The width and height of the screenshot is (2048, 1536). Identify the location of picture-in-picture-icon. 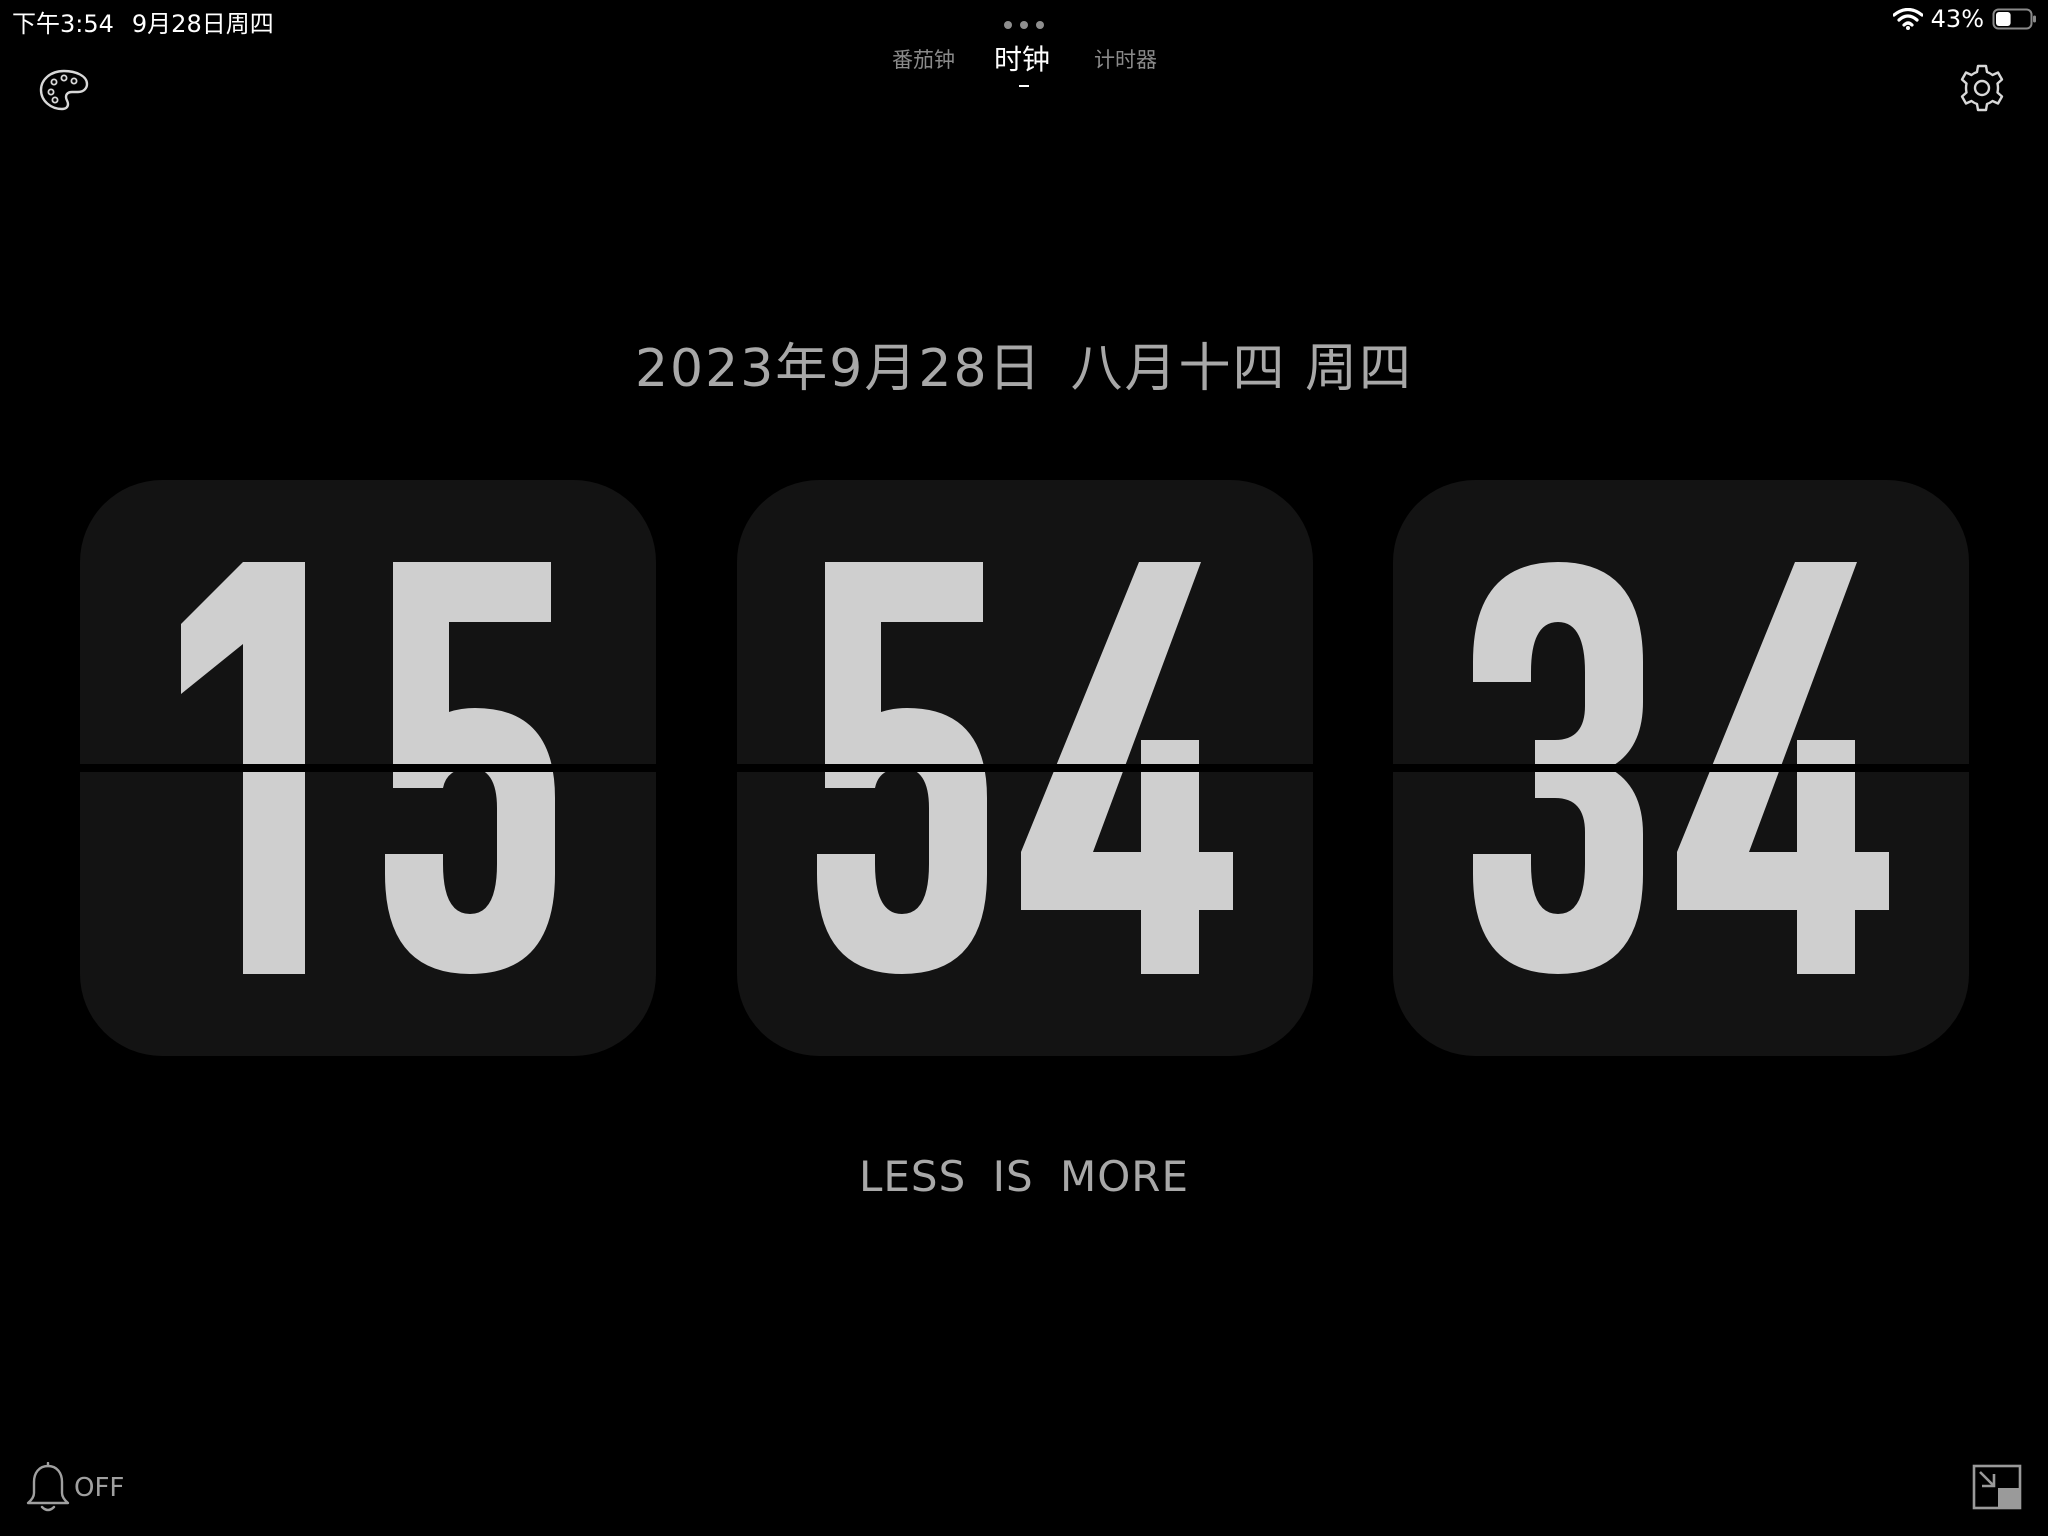
(1998, 1488).